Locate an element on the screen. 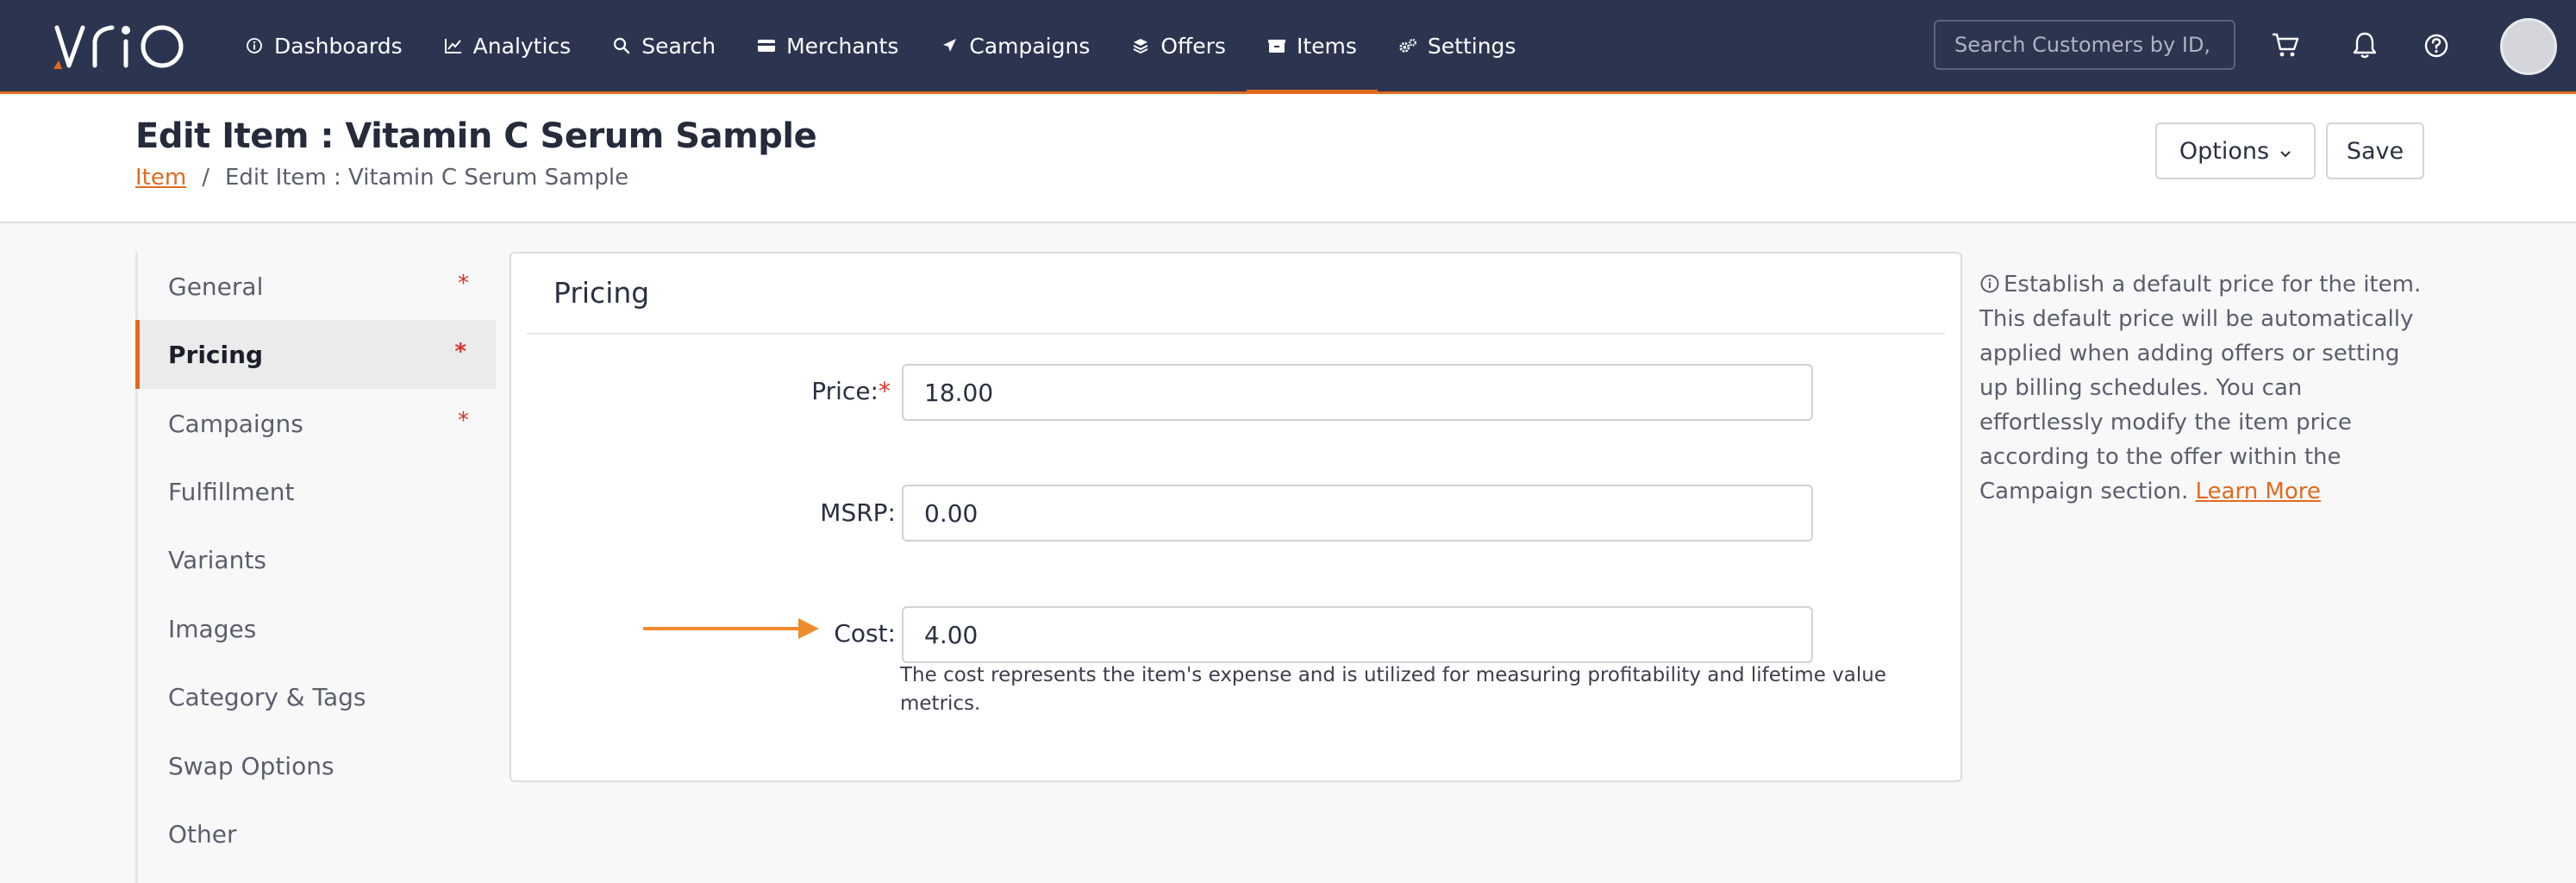 The width and height of the screenshot is (2576, 883). cost-label: Cost: is located at coordinates (865, 633).